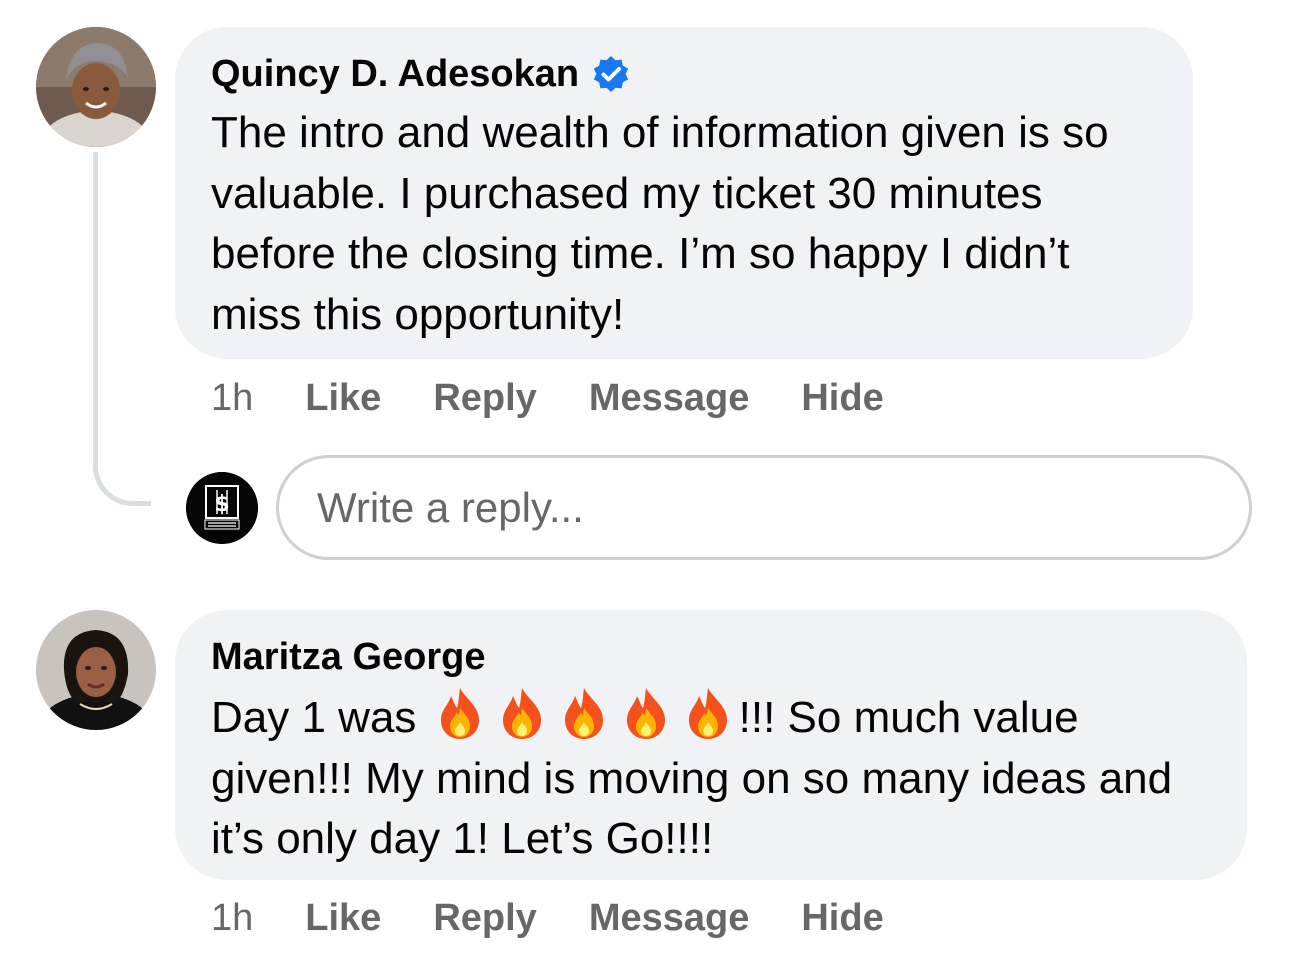 This screenshot has height=966, width=1290. I want to click on write-reply-box, so click(764, 507).